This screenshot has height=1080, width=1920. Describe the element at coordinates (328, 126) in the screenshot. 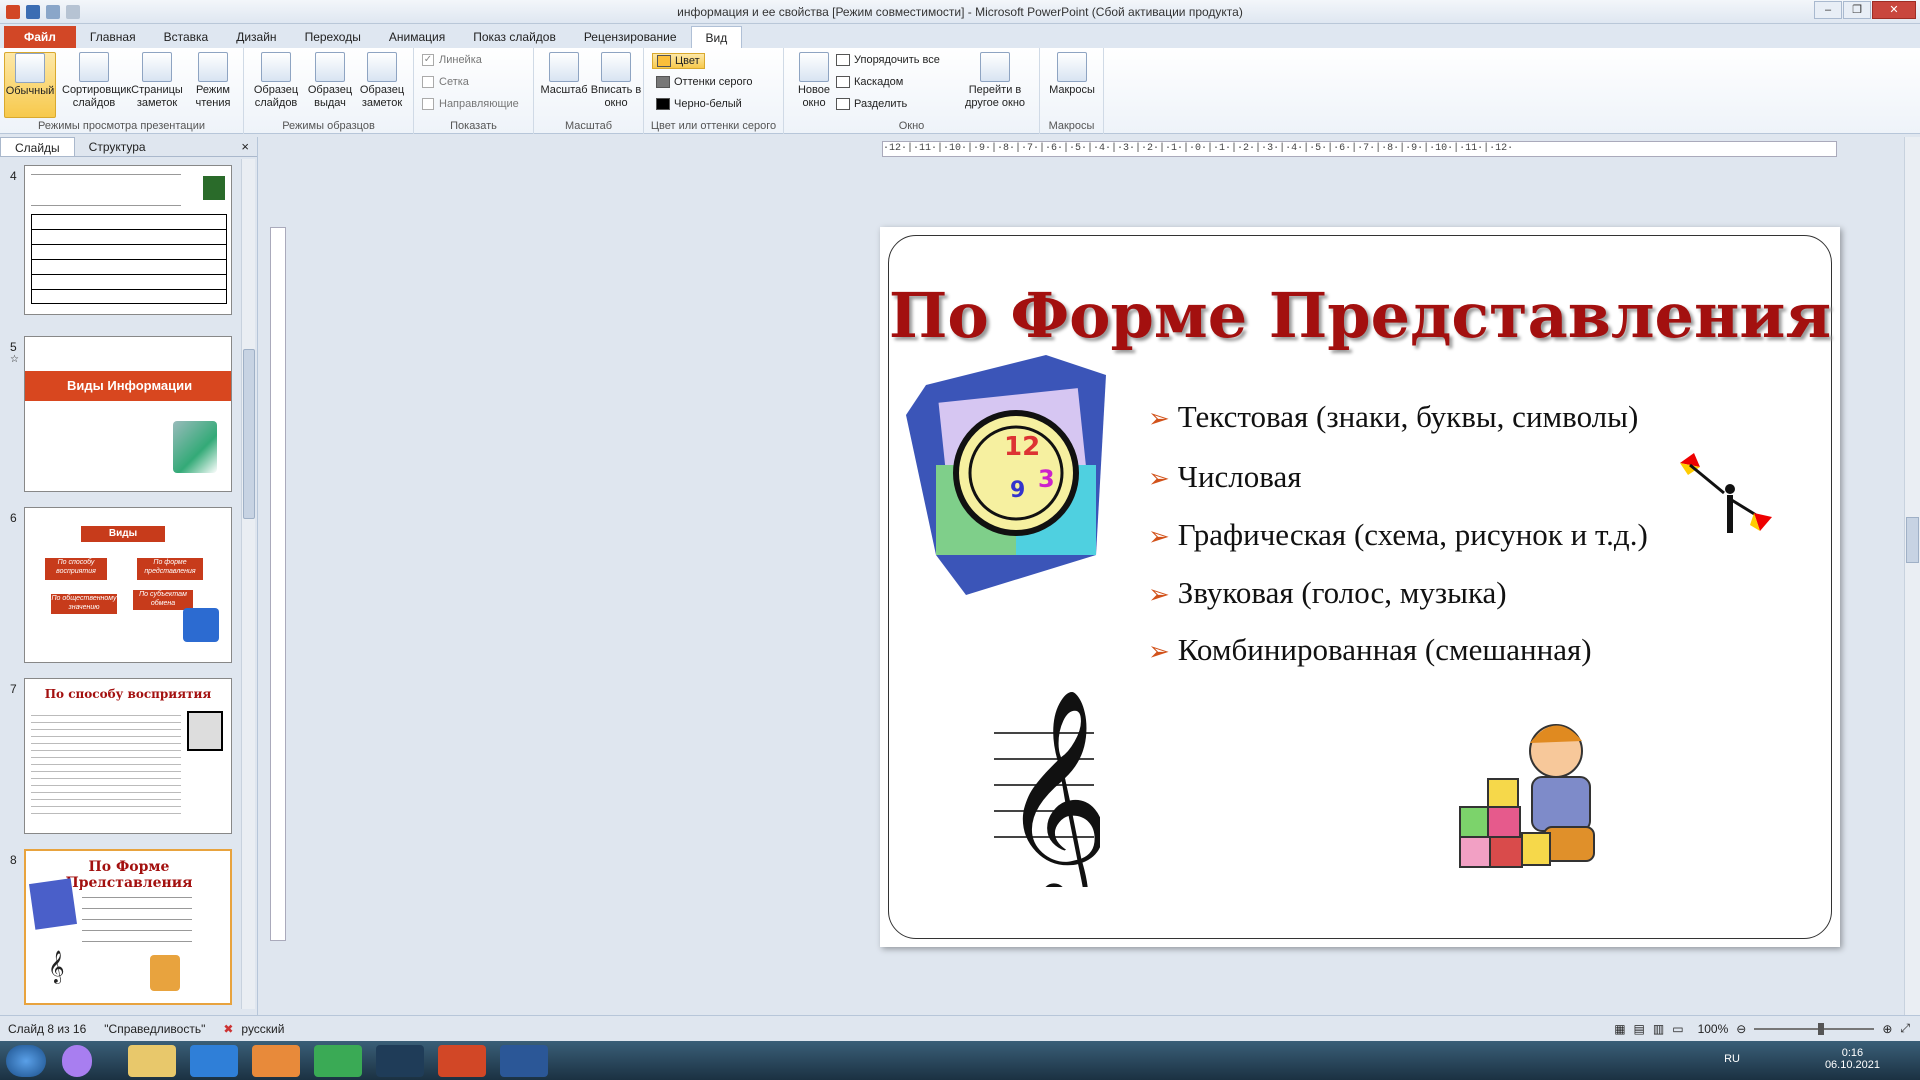

I see `group-label: Режимы образцов` at that location.